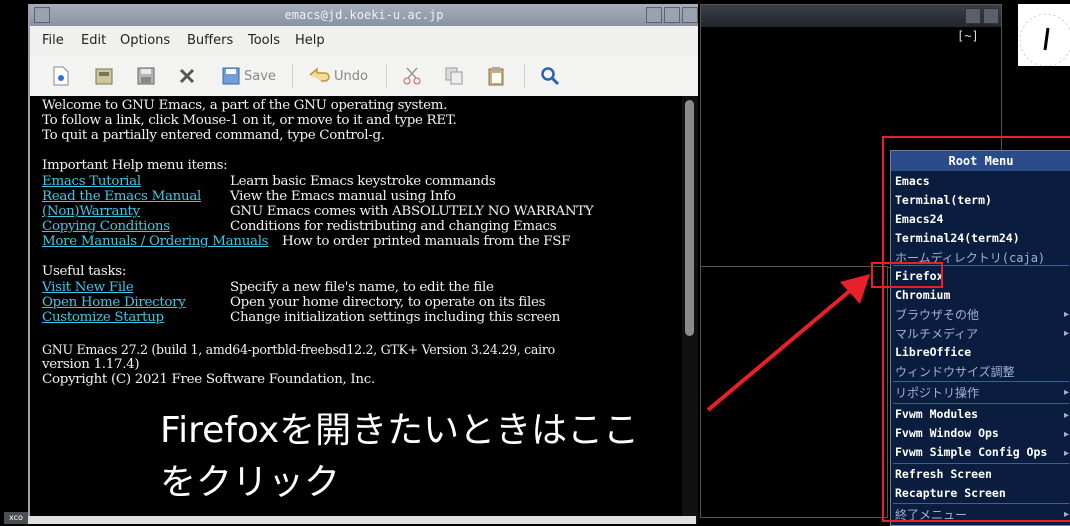  I want to click on annotation-menu-highlight, so click(976, 329).